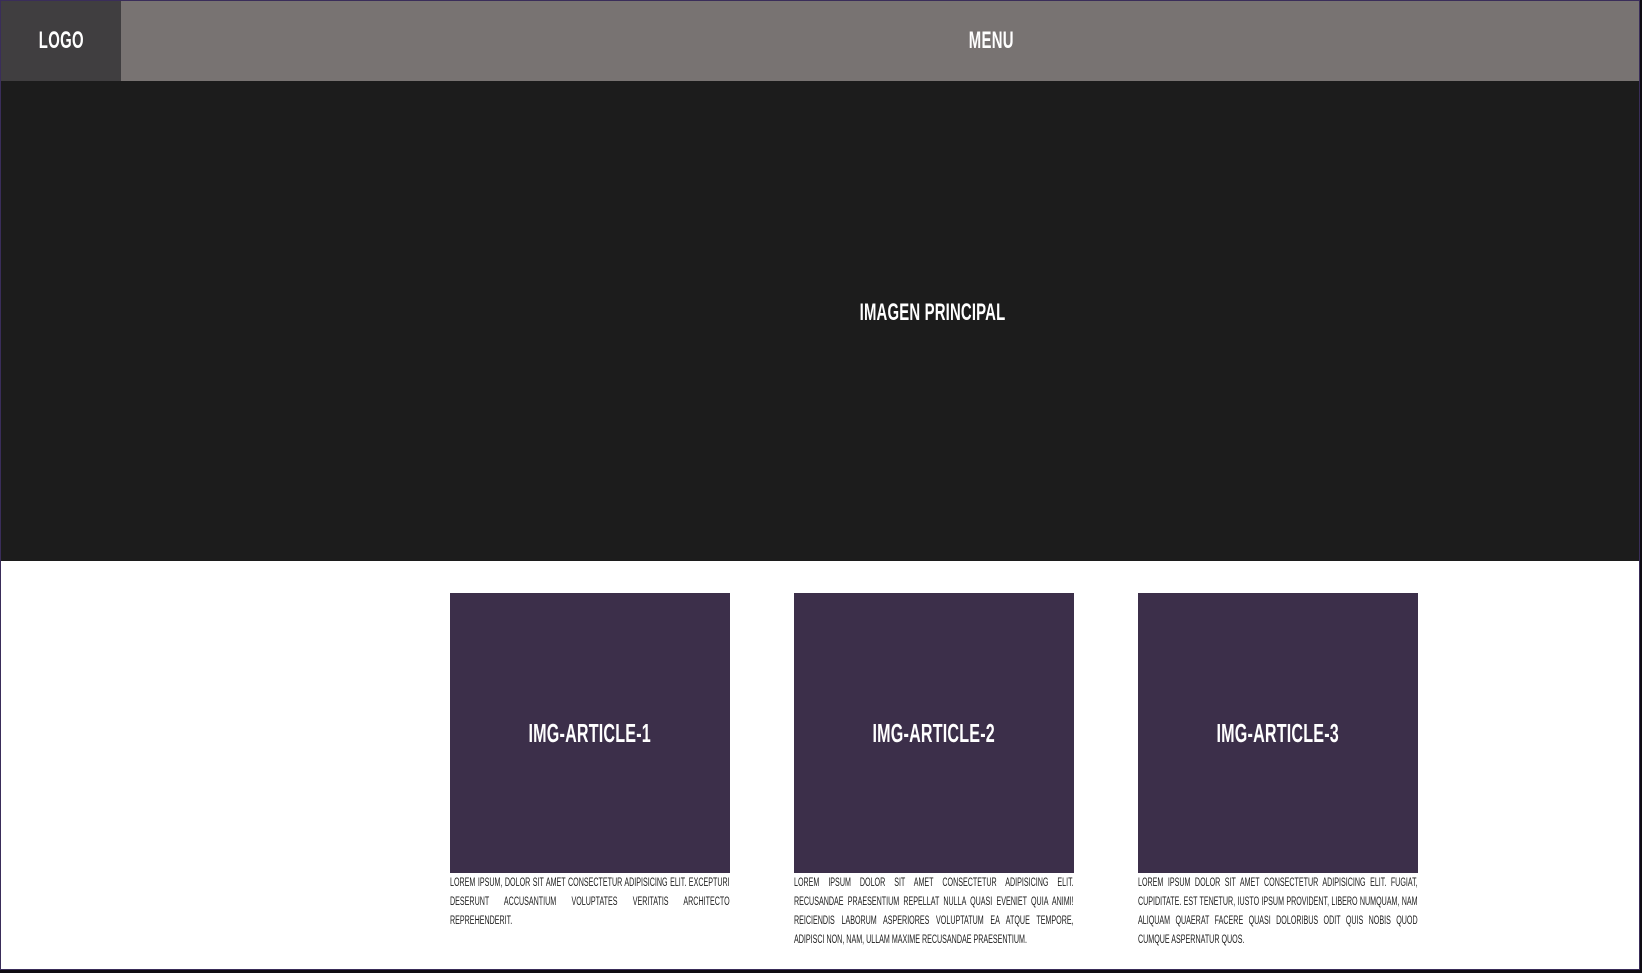 The width and height of the screenshot is (1642, 973). I want to click on article-image-2: IMG-ARTICLE-2, so click(934, 733).